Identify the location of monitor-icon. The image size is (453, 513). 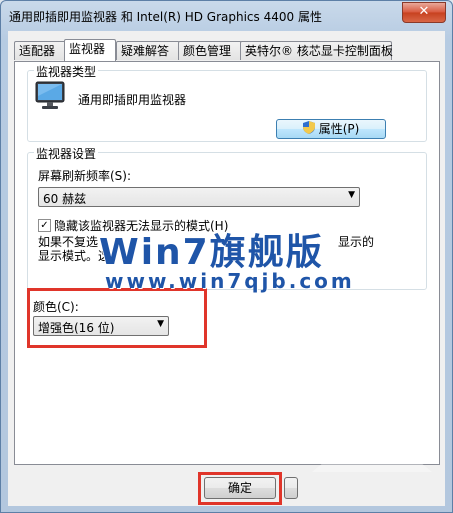
(50, 97).